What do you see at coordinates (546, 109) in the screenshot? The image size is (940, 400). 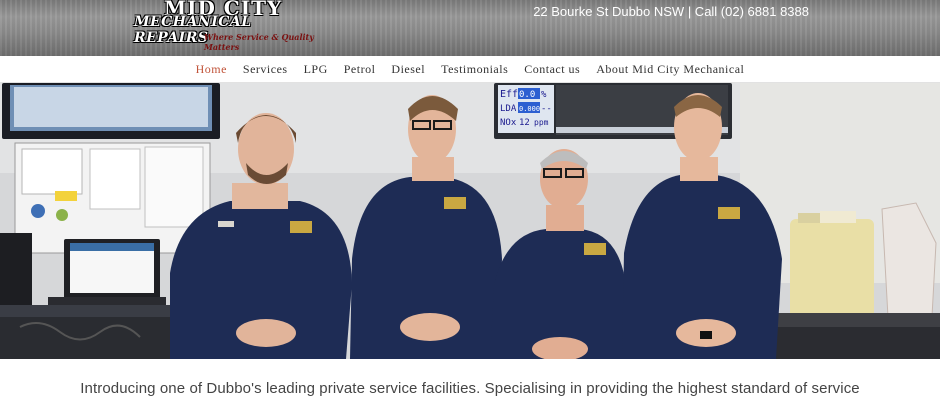 I see `screen-lda-unit: --` at bounding box center [546, 109].